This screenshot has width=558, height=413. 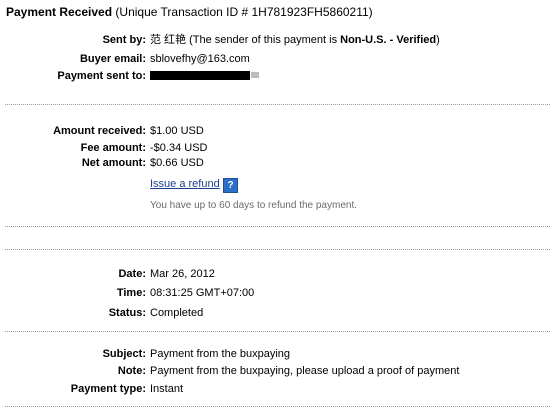 What do you see at coordinates (168, 40) in the screenshot?
I see `sender-name: 范 红艳` at bounding box center [168, 40].